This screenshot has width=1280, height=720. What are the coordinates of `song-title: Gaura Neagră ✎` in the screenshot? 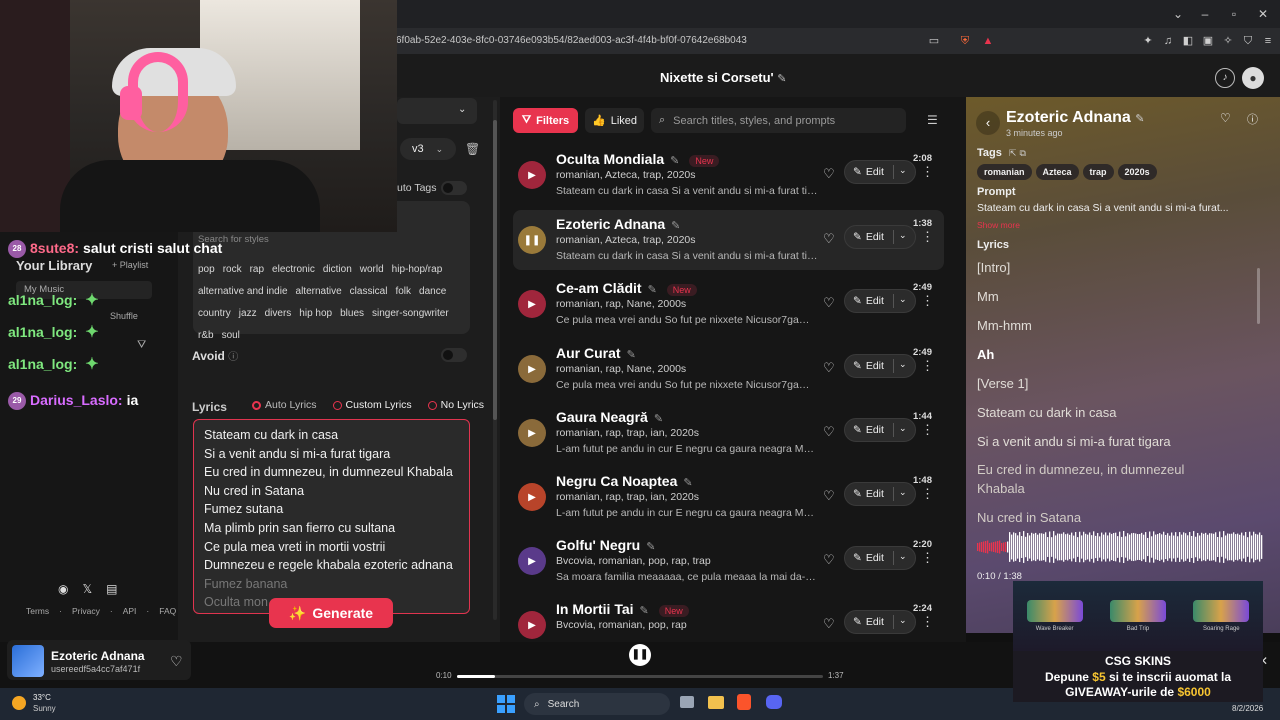 It's located at (609, 417).